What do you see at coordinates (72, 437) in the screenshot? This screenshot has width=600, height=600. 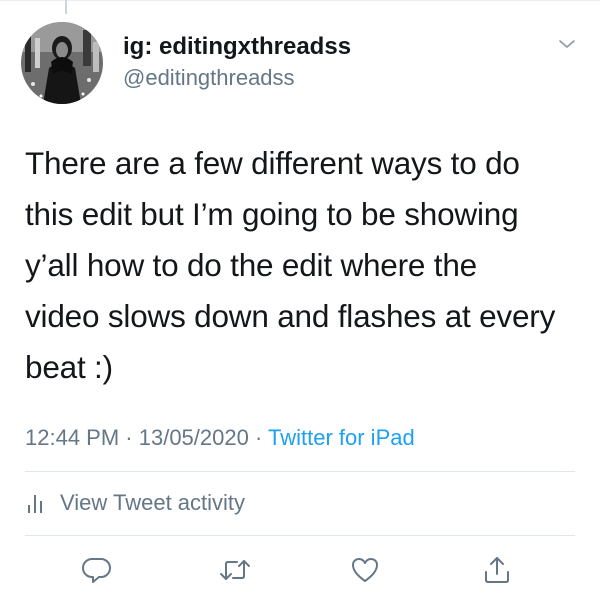 I see `tweet-time: 12:44 PM` at bounding box center [72, 437].